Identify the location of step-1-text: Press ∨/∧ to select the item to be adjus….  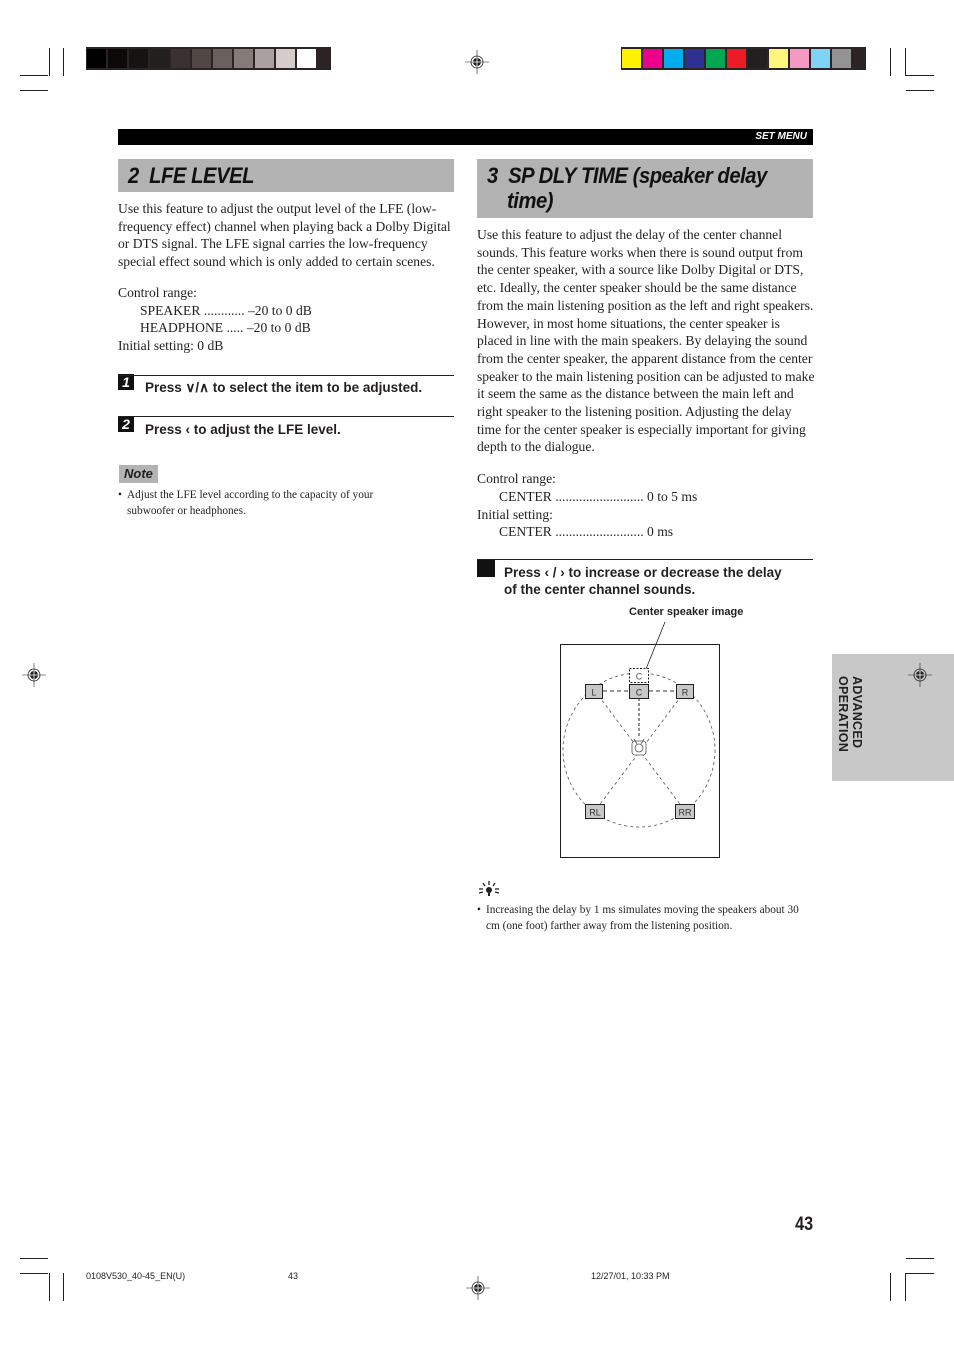
(284, 387).